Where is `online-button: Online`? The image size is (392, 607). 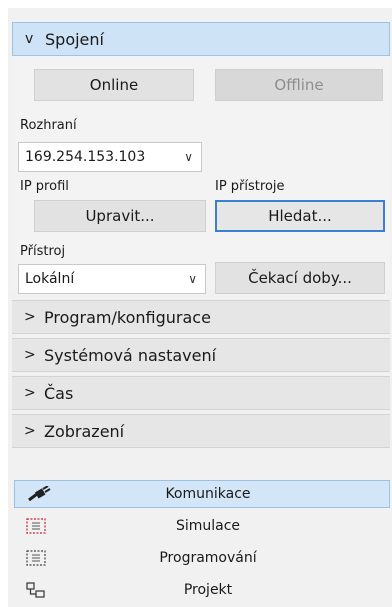 online-button: Online is located at coordinates (114, 85).